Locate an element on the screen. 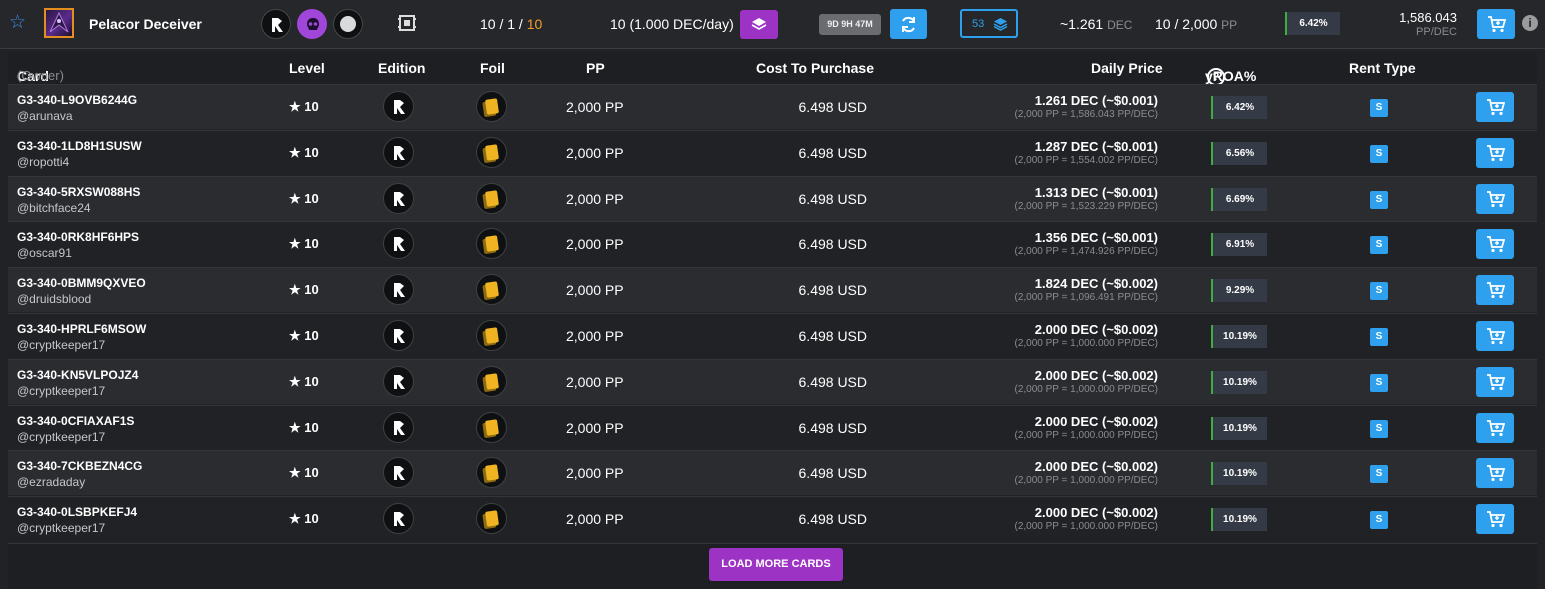  card-owner: @oscar91 is located at coordinates (44, 253).